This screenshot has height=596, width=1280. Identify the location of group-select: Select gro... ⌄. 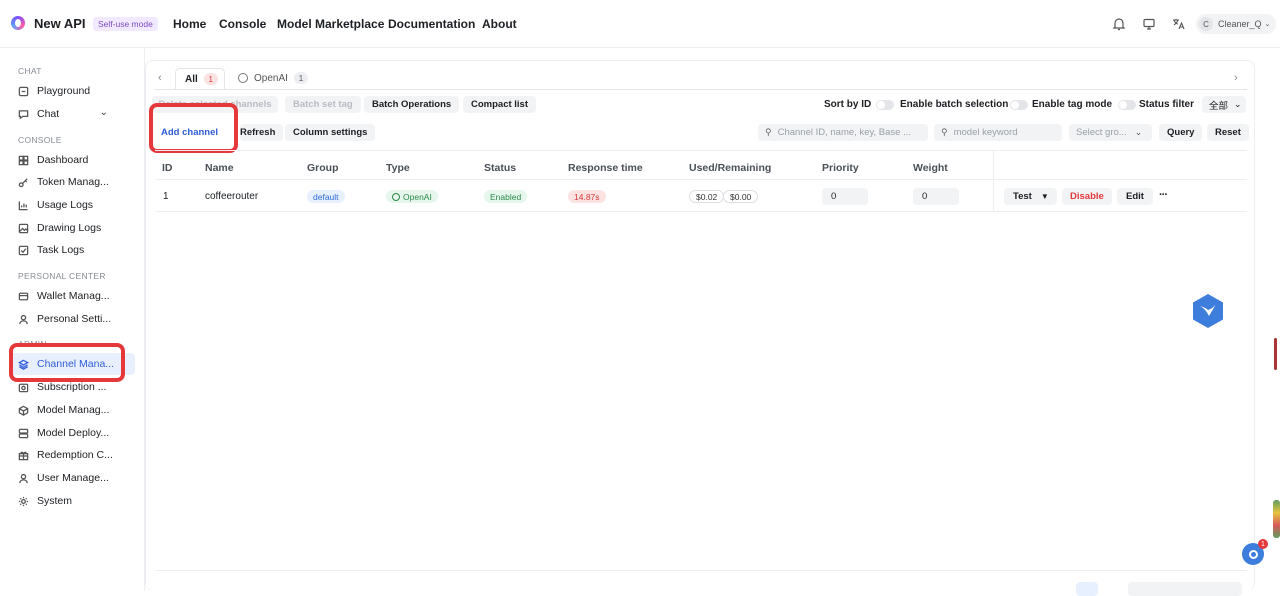
(1110, 132).